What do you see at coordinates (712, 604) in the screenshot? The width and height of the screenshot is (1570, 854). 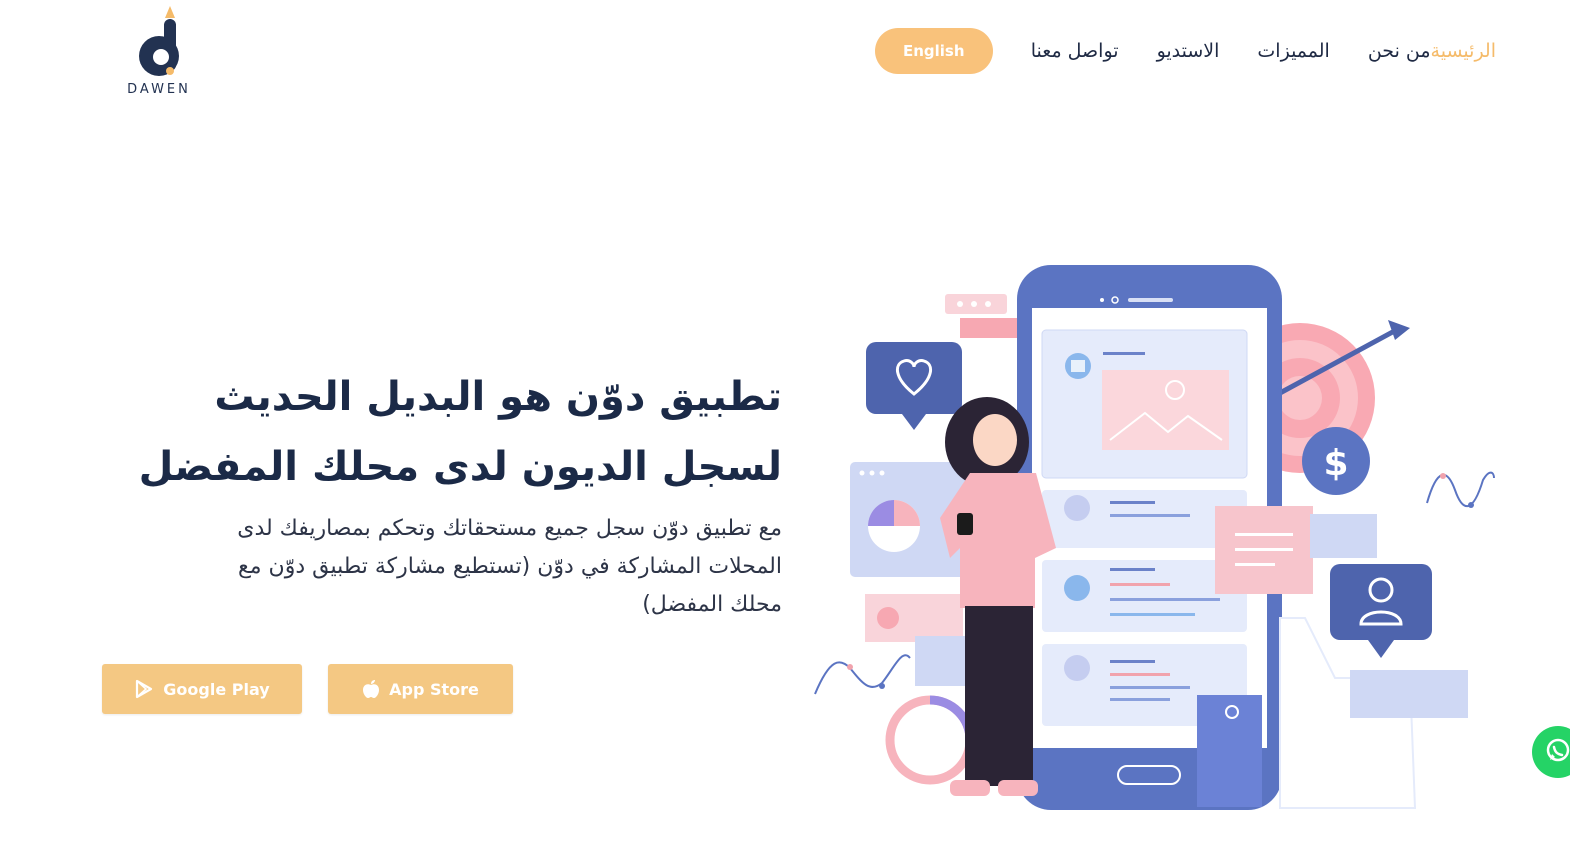 I see `hero-subtitle-line-3: محلك المفضل)` at bounding box center [712, 604].